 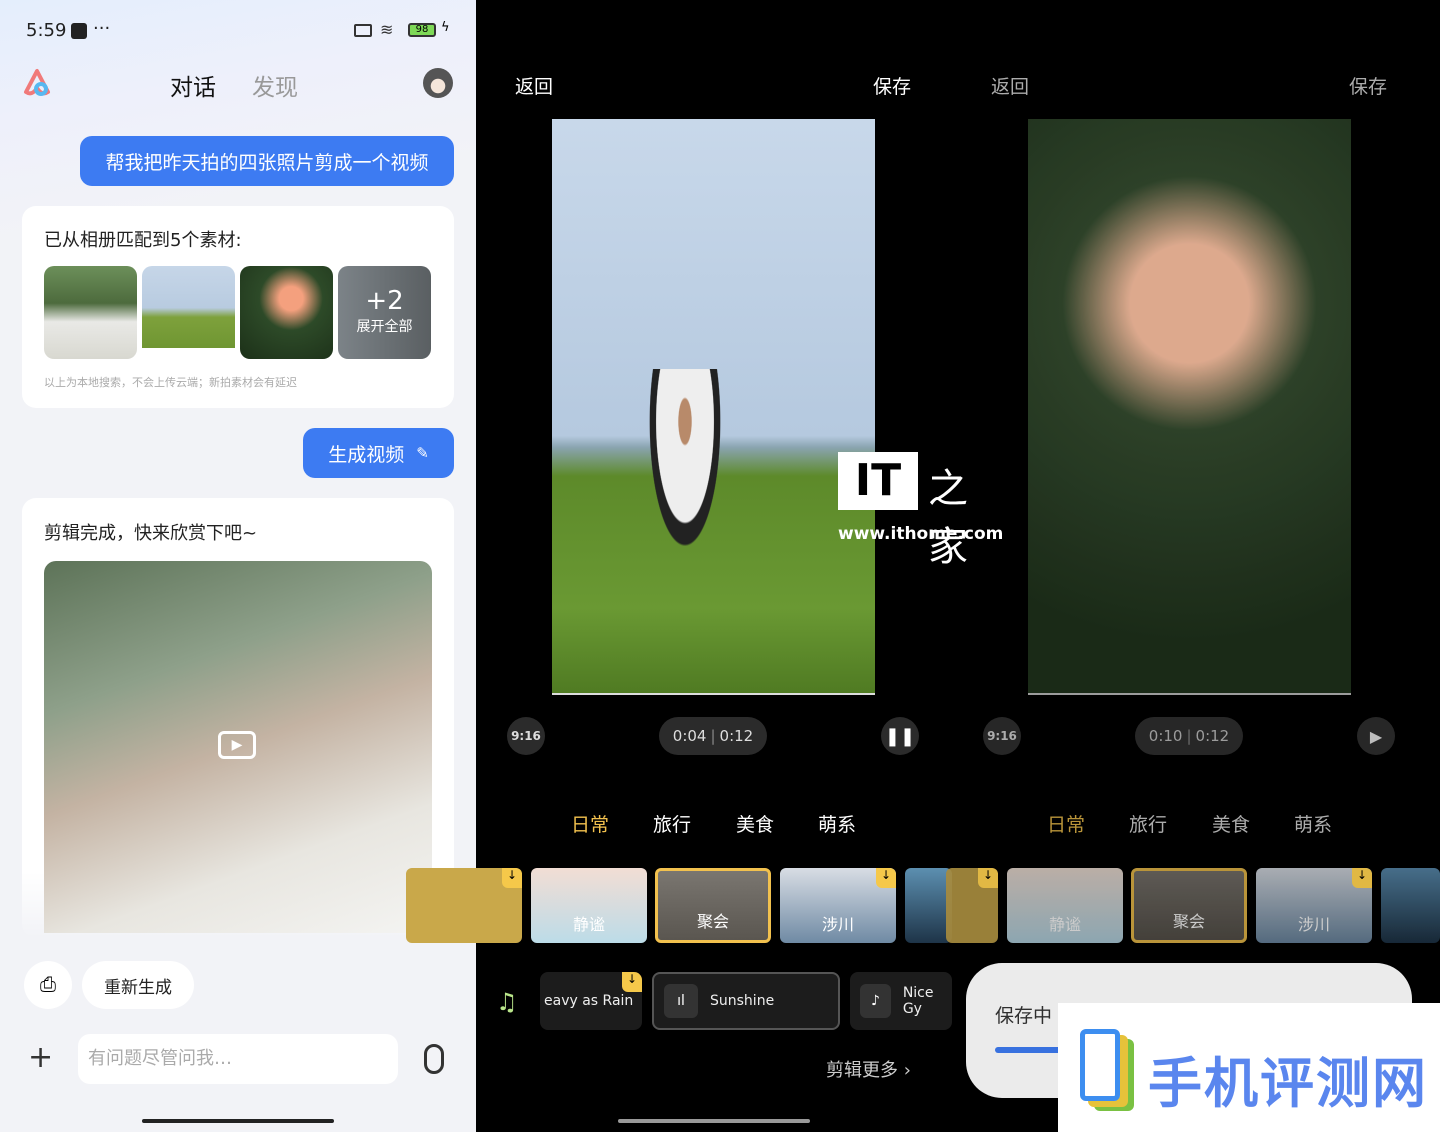 I want to click on wifi-icon: ≋, so click(x=387, y=29).